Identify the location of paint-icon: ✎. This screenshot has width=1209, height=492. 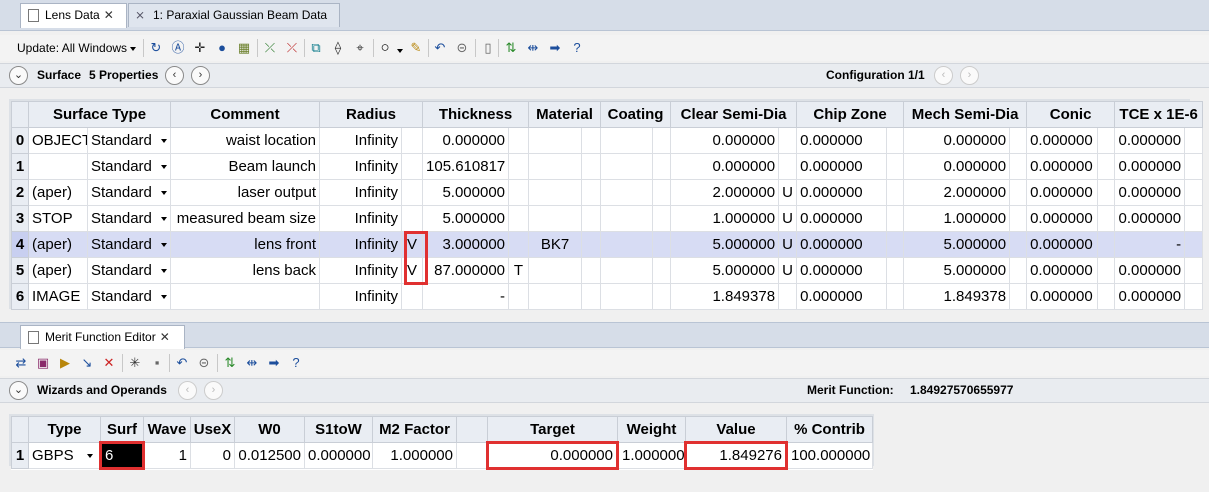
(416, 48).